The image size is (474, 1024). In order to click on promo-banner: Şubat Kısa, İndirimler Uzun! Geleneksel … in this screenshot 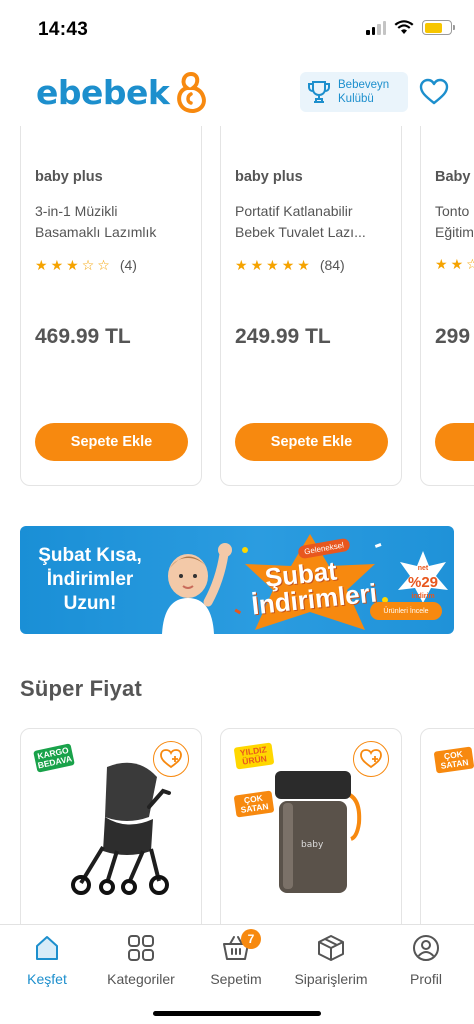, I will do `click(237, 580)`.